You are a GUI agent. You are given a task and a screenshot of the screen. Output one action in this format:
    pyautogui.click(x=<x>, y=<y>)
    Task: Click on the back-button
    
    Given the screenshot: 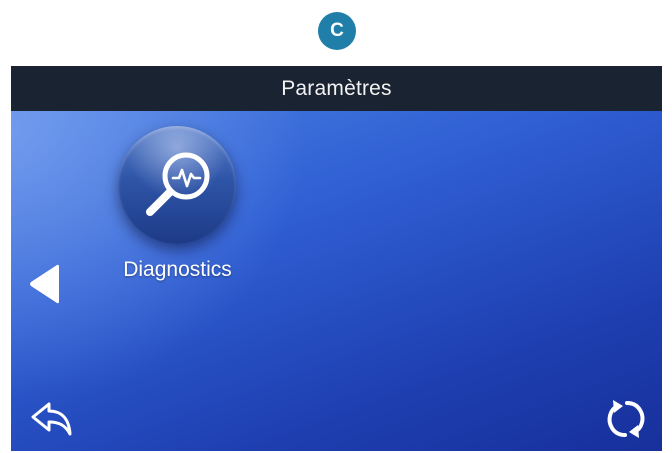 What is the action you would take?
    pyautogui.click(x=54, y=420)
    